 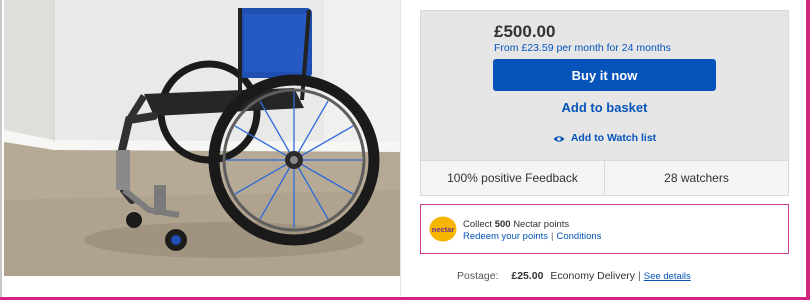 What do you see at coordinates (613, 138) in the screenshot?
I see `watch-label: Add to Watch list` at bounding box center [613, 138].